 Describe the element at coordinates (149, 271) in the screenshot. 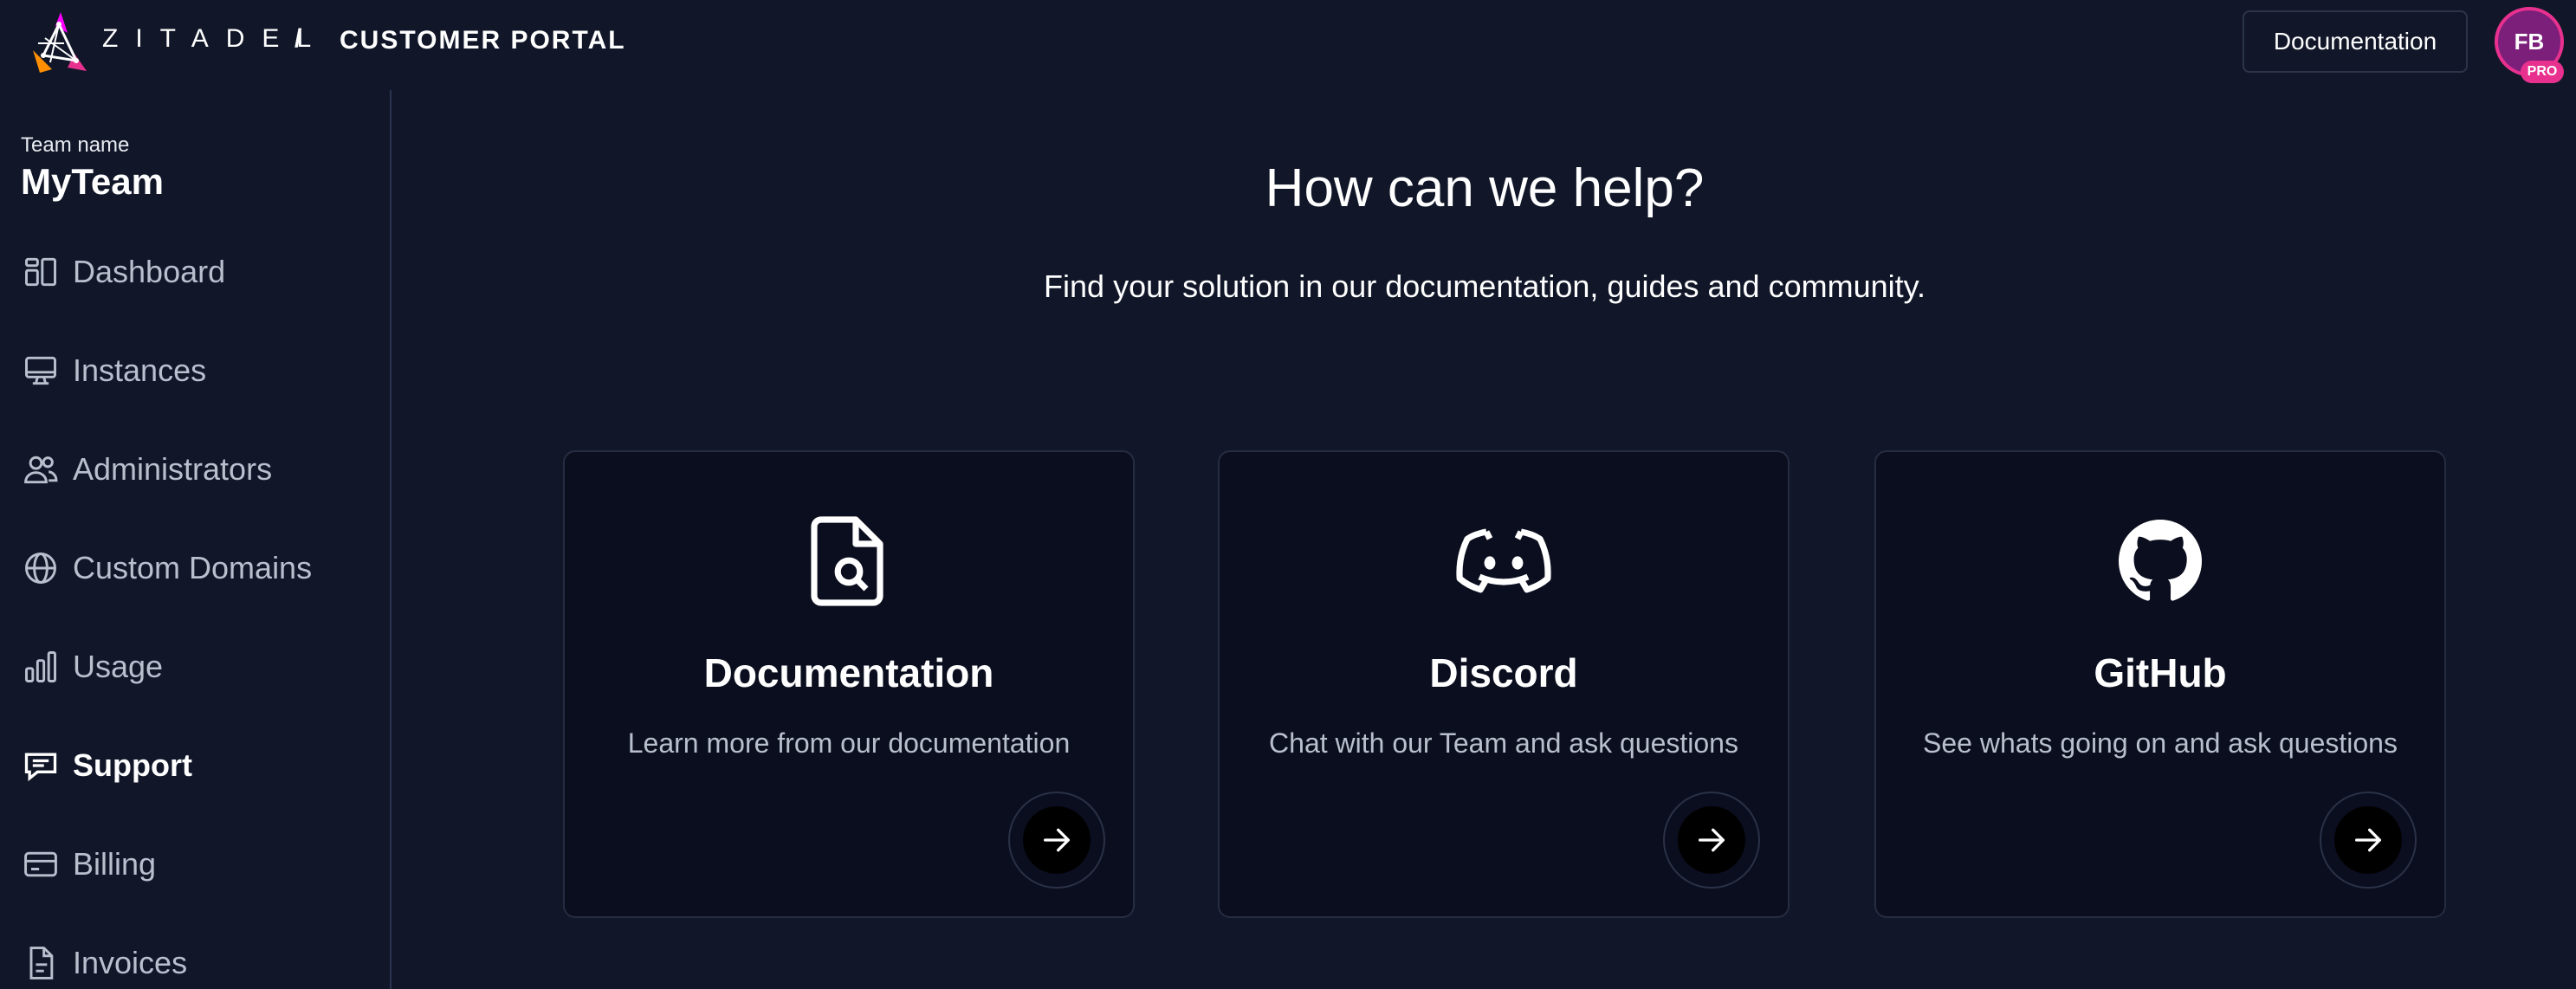

I see `sidebar-item-label: Dashboard` at that location.